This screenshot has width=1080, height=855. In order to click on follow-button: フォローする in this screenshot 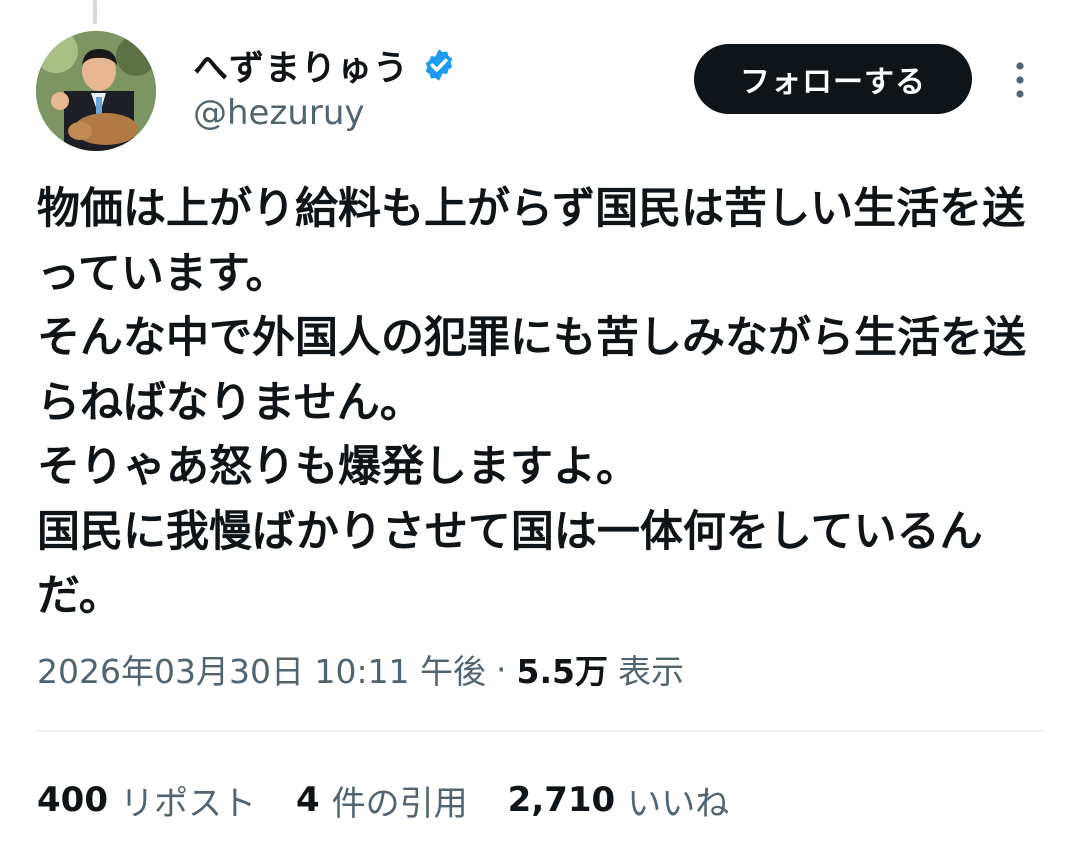, I will do `click(833, 79)`.